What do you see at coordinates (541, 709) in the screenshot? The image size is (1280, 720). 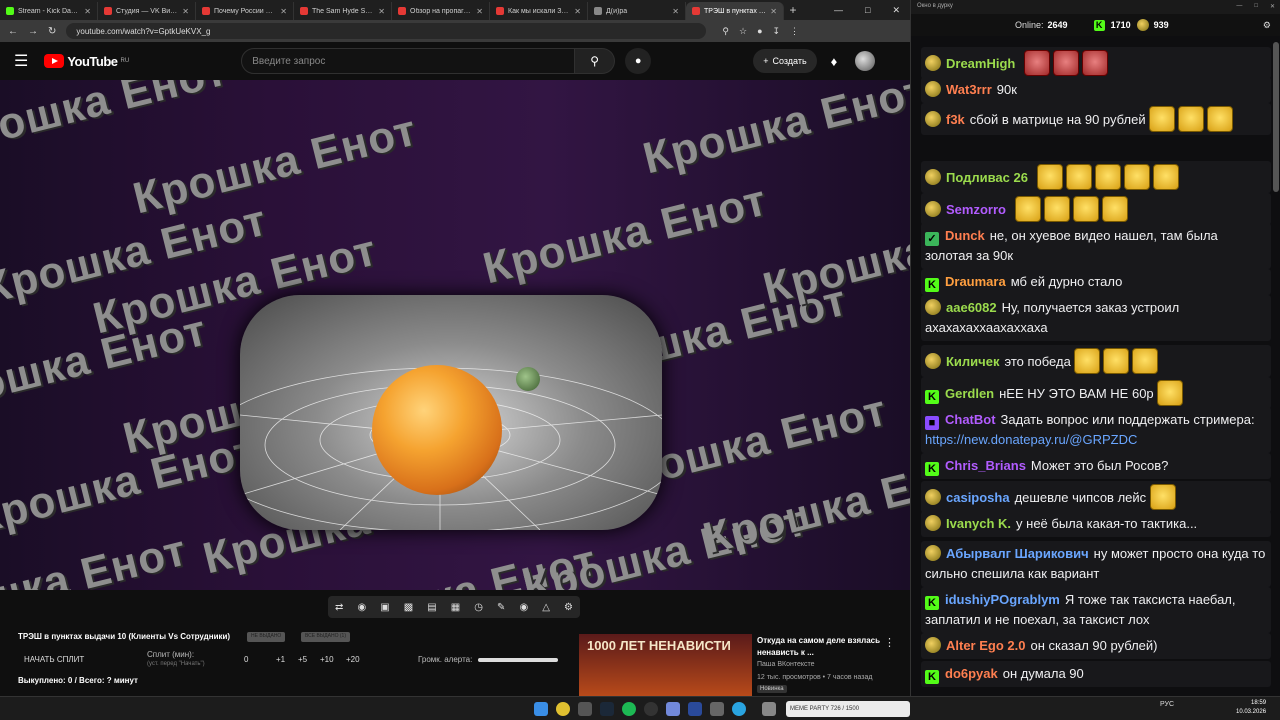 I see `start-icon` at bounding box center [541, 709].